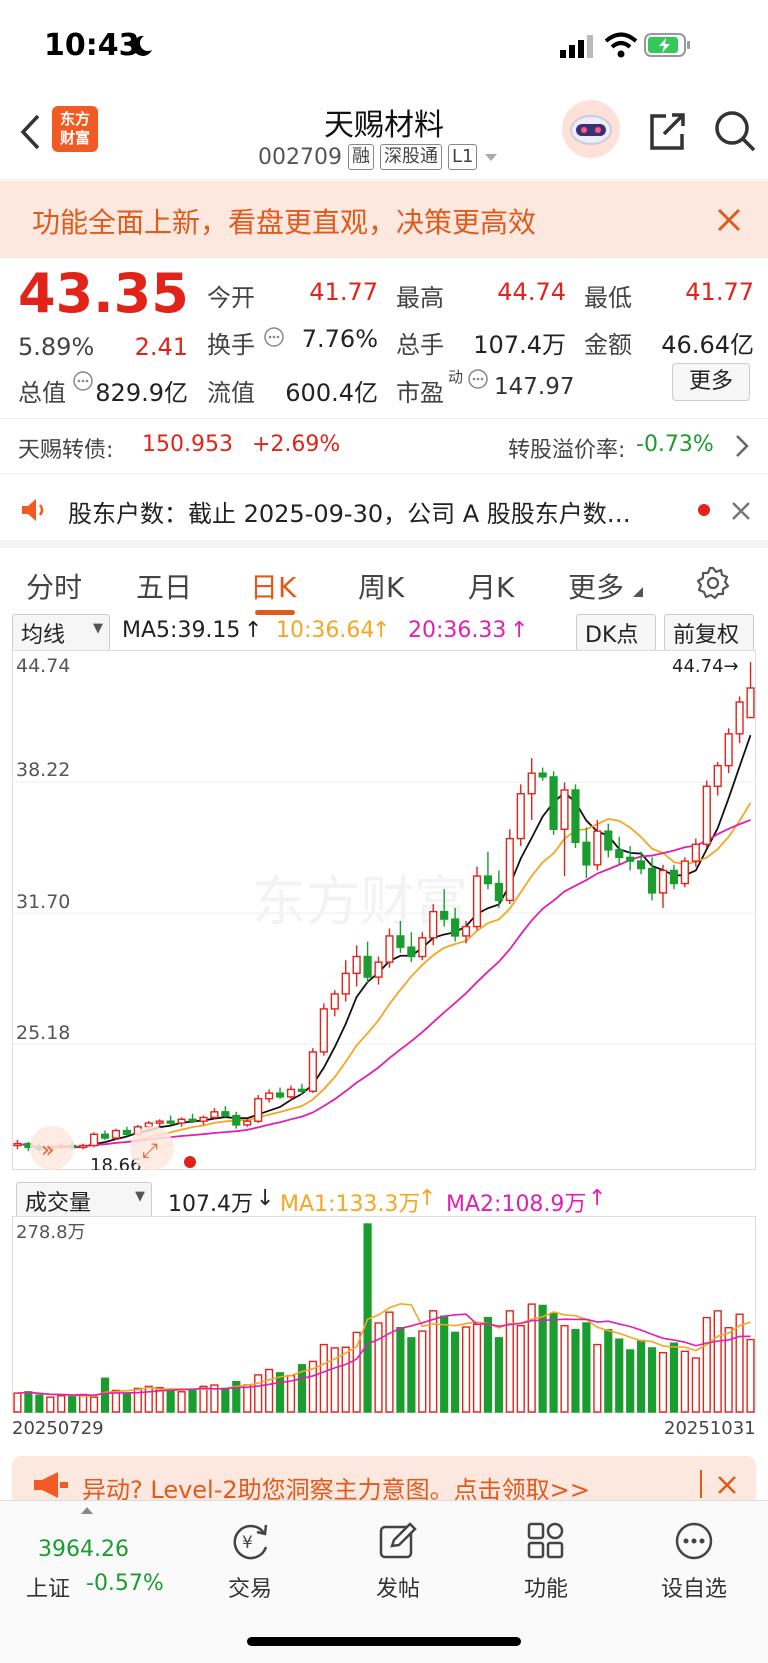 The height and width of the screenshot is (1663, 768). What do you see at coordinates (516, 1204) in the screenshot?
I see `vol-ma2: MA2:108.9万` at bounding box center [516, 1204].